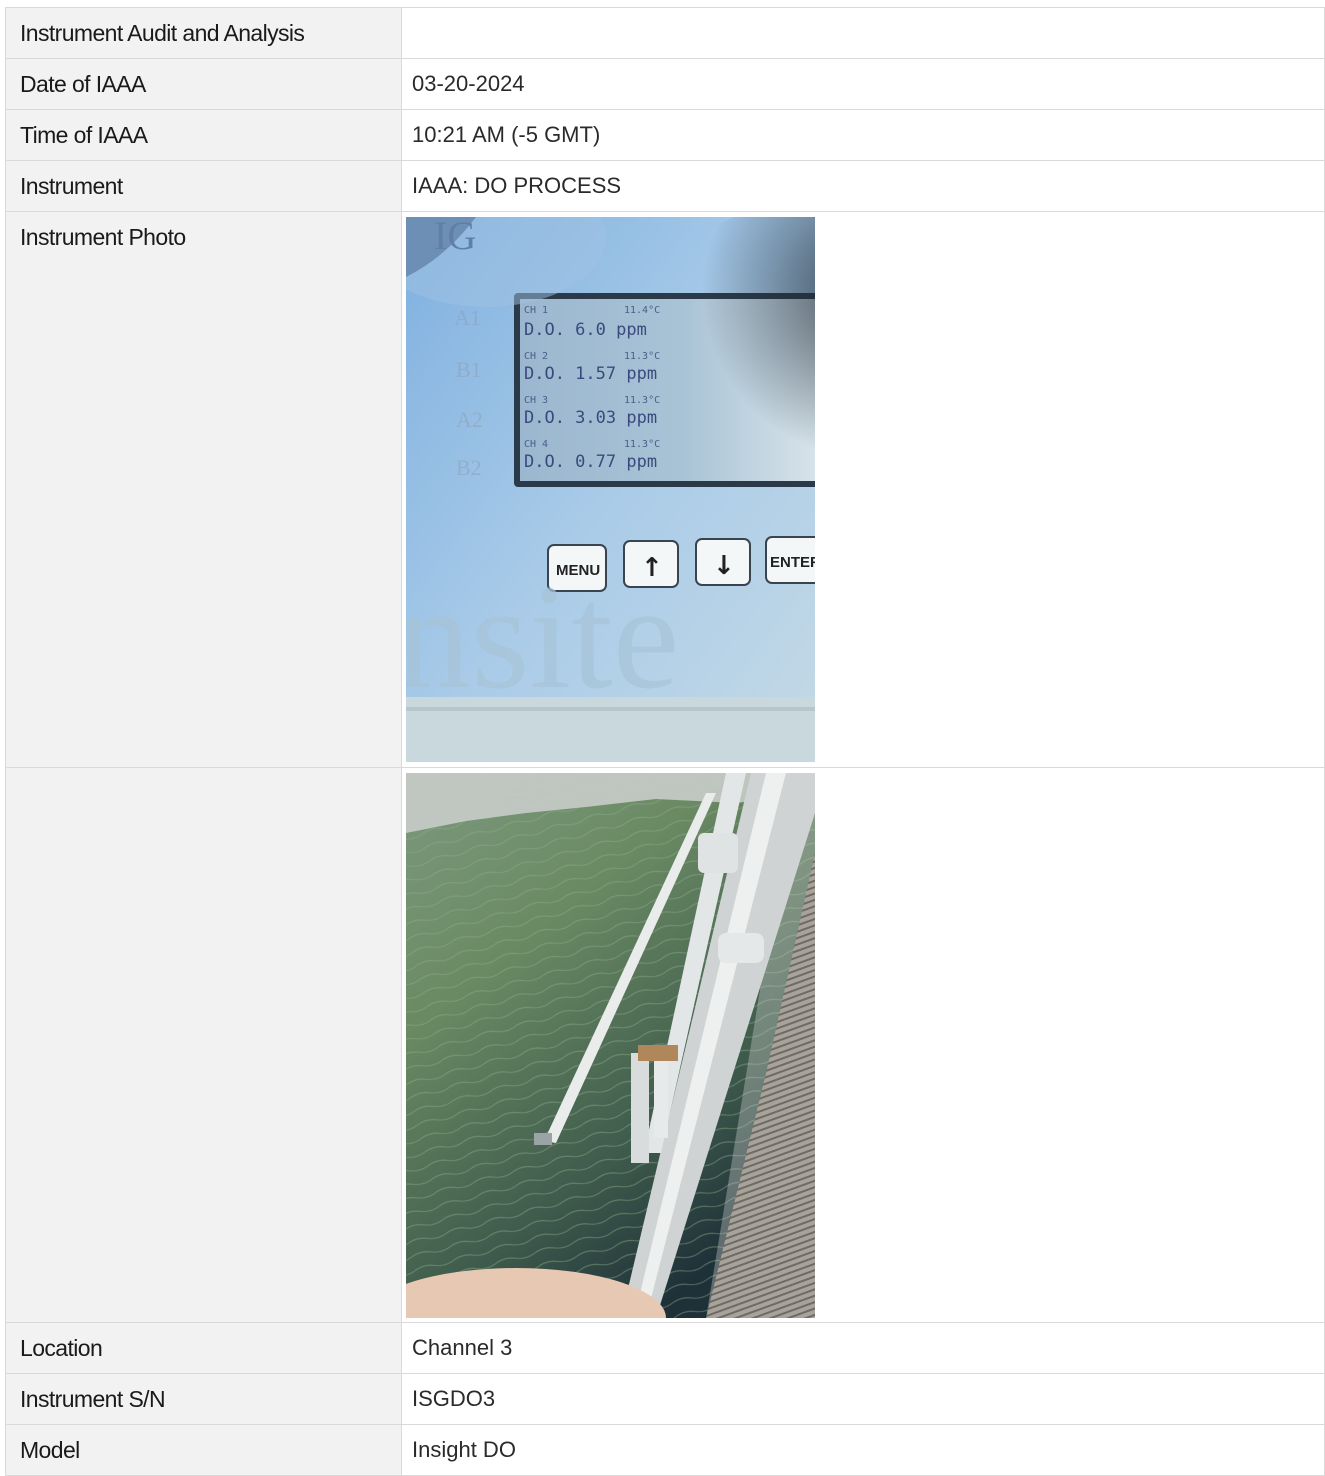 The image size is (1325, 1476). What do you see at coordinates (467, 317) in the screenshot?
I see `channel-label: A1` at bounding box center [467, 317].